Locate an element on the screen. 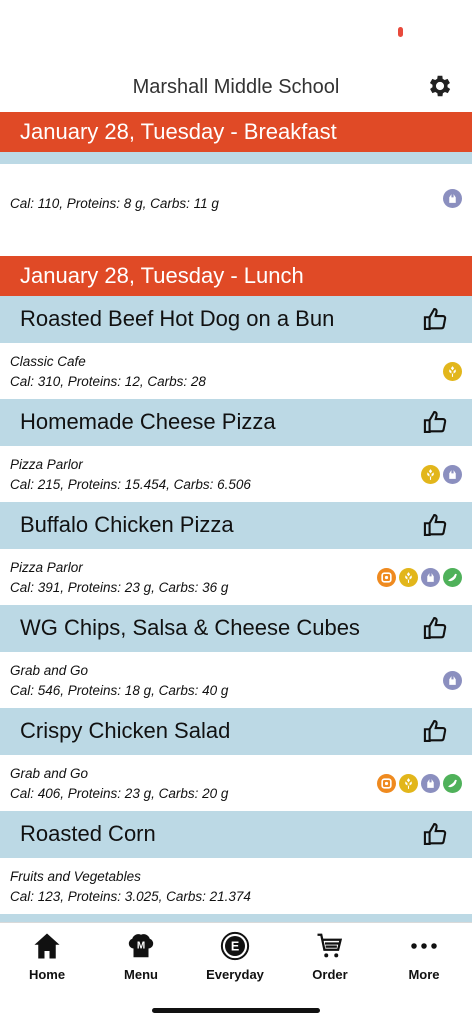 This screenshot has width=472, height=1024. tab-label: Everyday is located at coordinates (235, 974).